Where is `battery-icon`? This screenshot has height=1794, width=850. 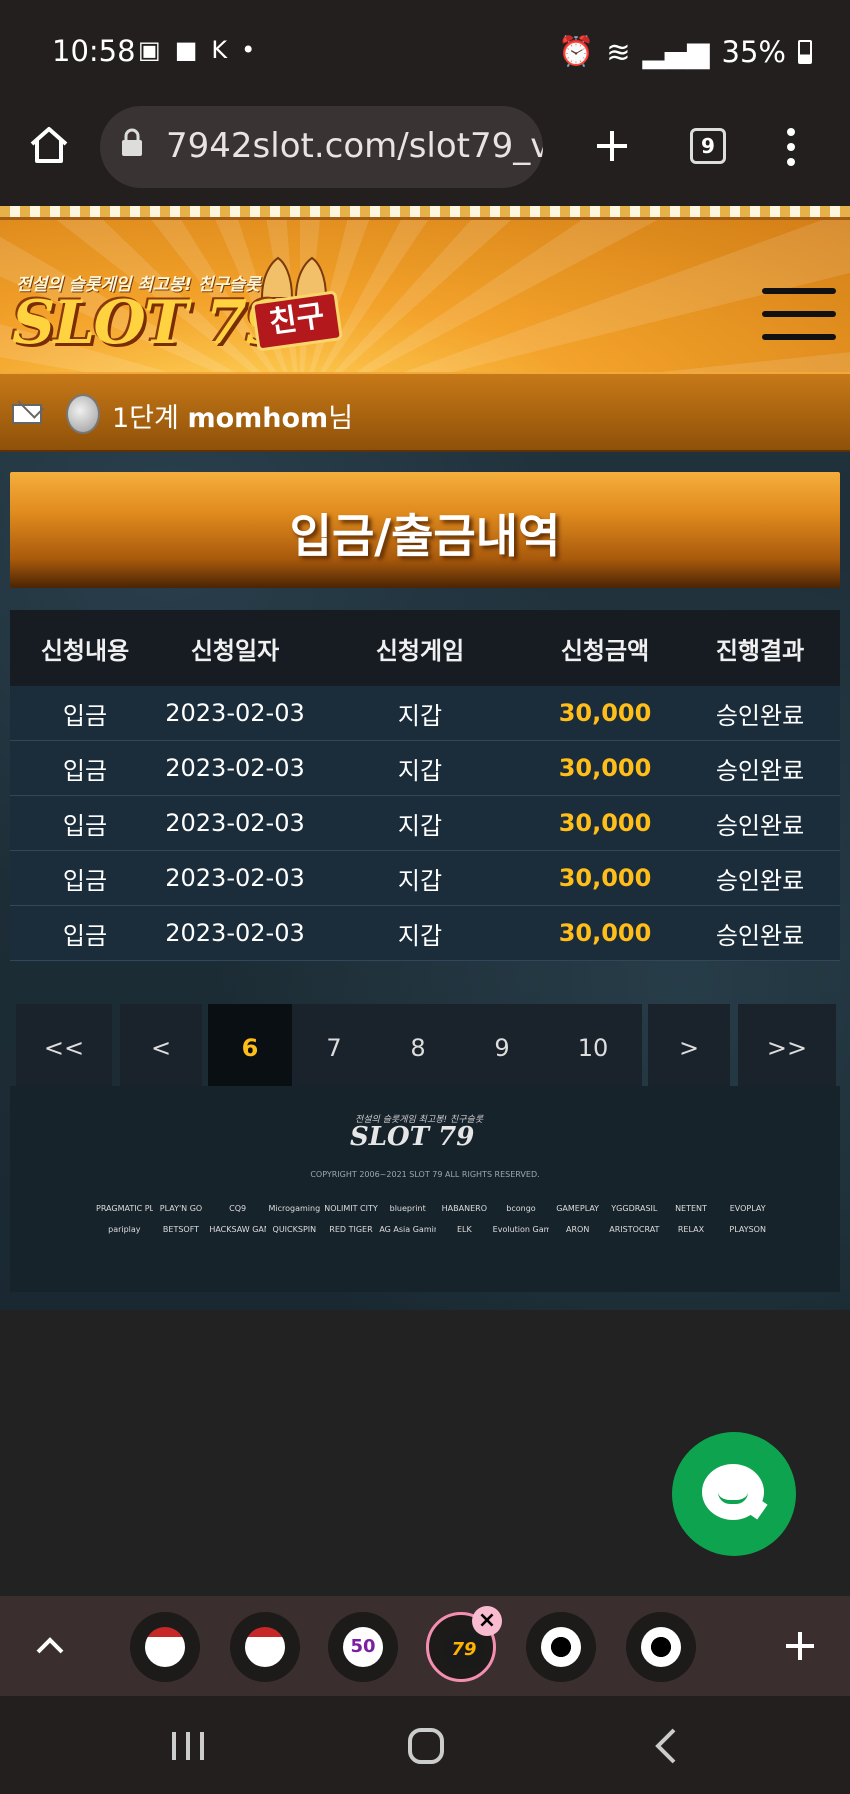 battery-icon is located at coordinates (805, 51).